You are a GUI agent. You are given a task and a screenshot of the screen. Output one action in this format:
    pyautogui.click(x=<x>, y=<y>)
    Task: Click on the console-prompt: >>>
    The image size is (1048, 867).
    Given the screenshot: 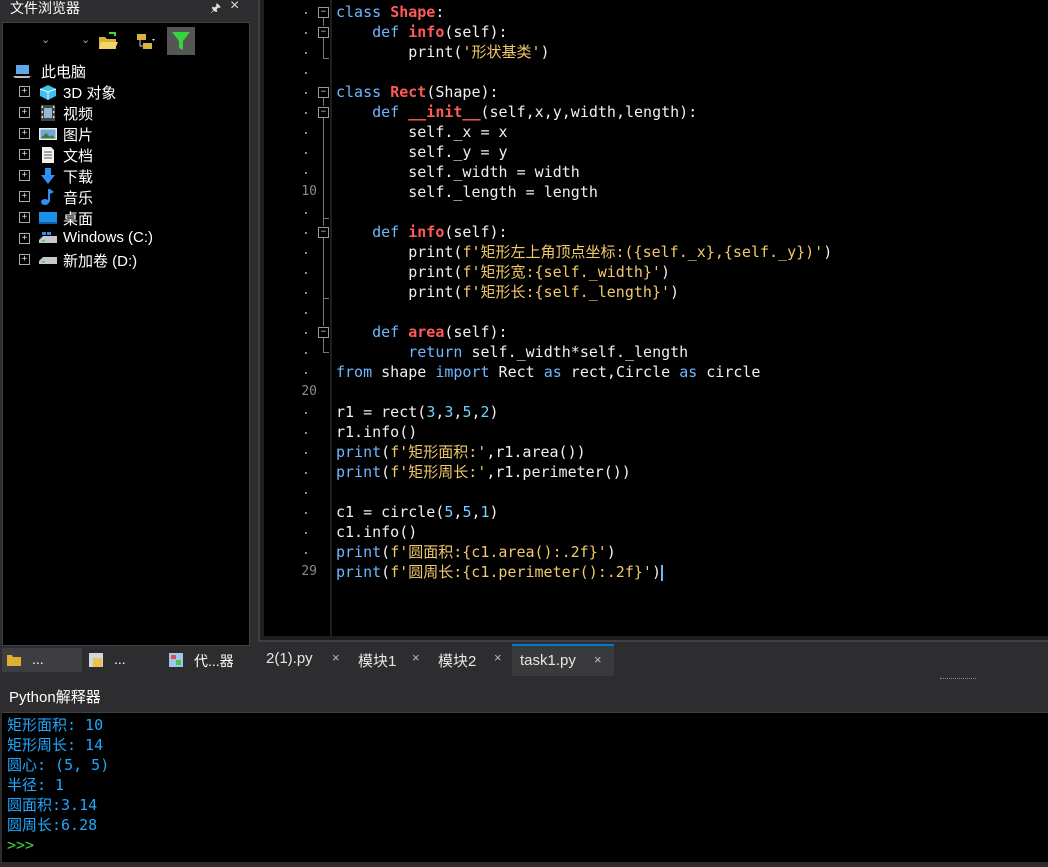 What is the action you would take?
    pyautogui.click(x=20, y=845)
    